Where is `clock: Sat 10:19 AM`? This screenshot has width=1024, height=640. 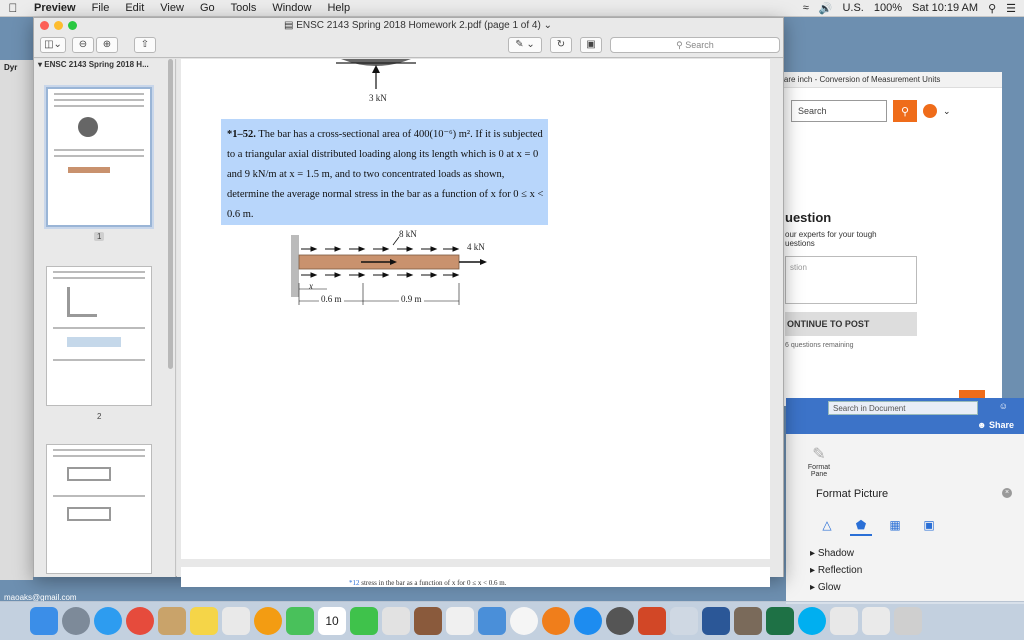 clock: Sat 10:19 AM is located at coordinates (945, 8).